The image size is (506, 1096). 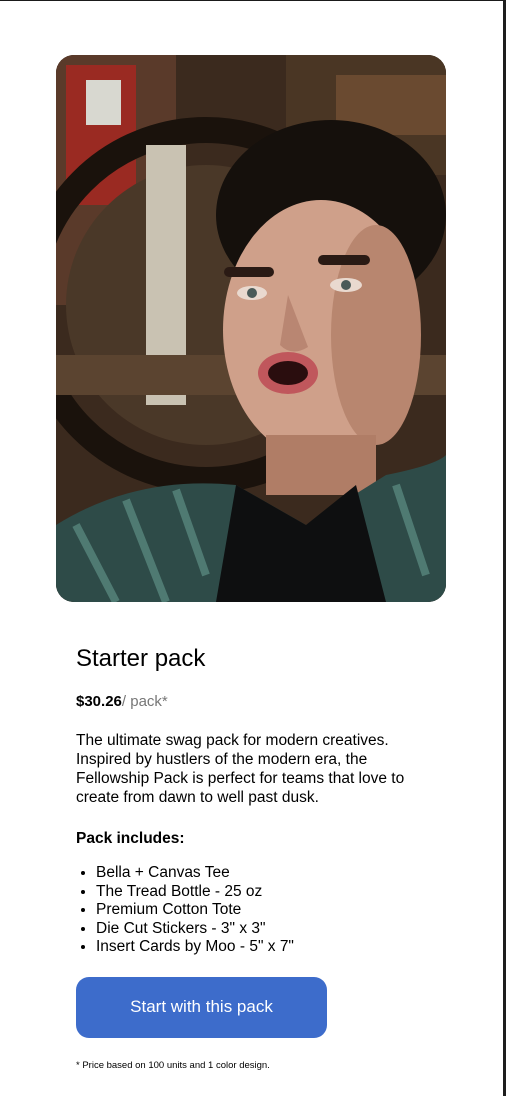 I want to click on product-price: $30.26, so click(x=99, y=701).